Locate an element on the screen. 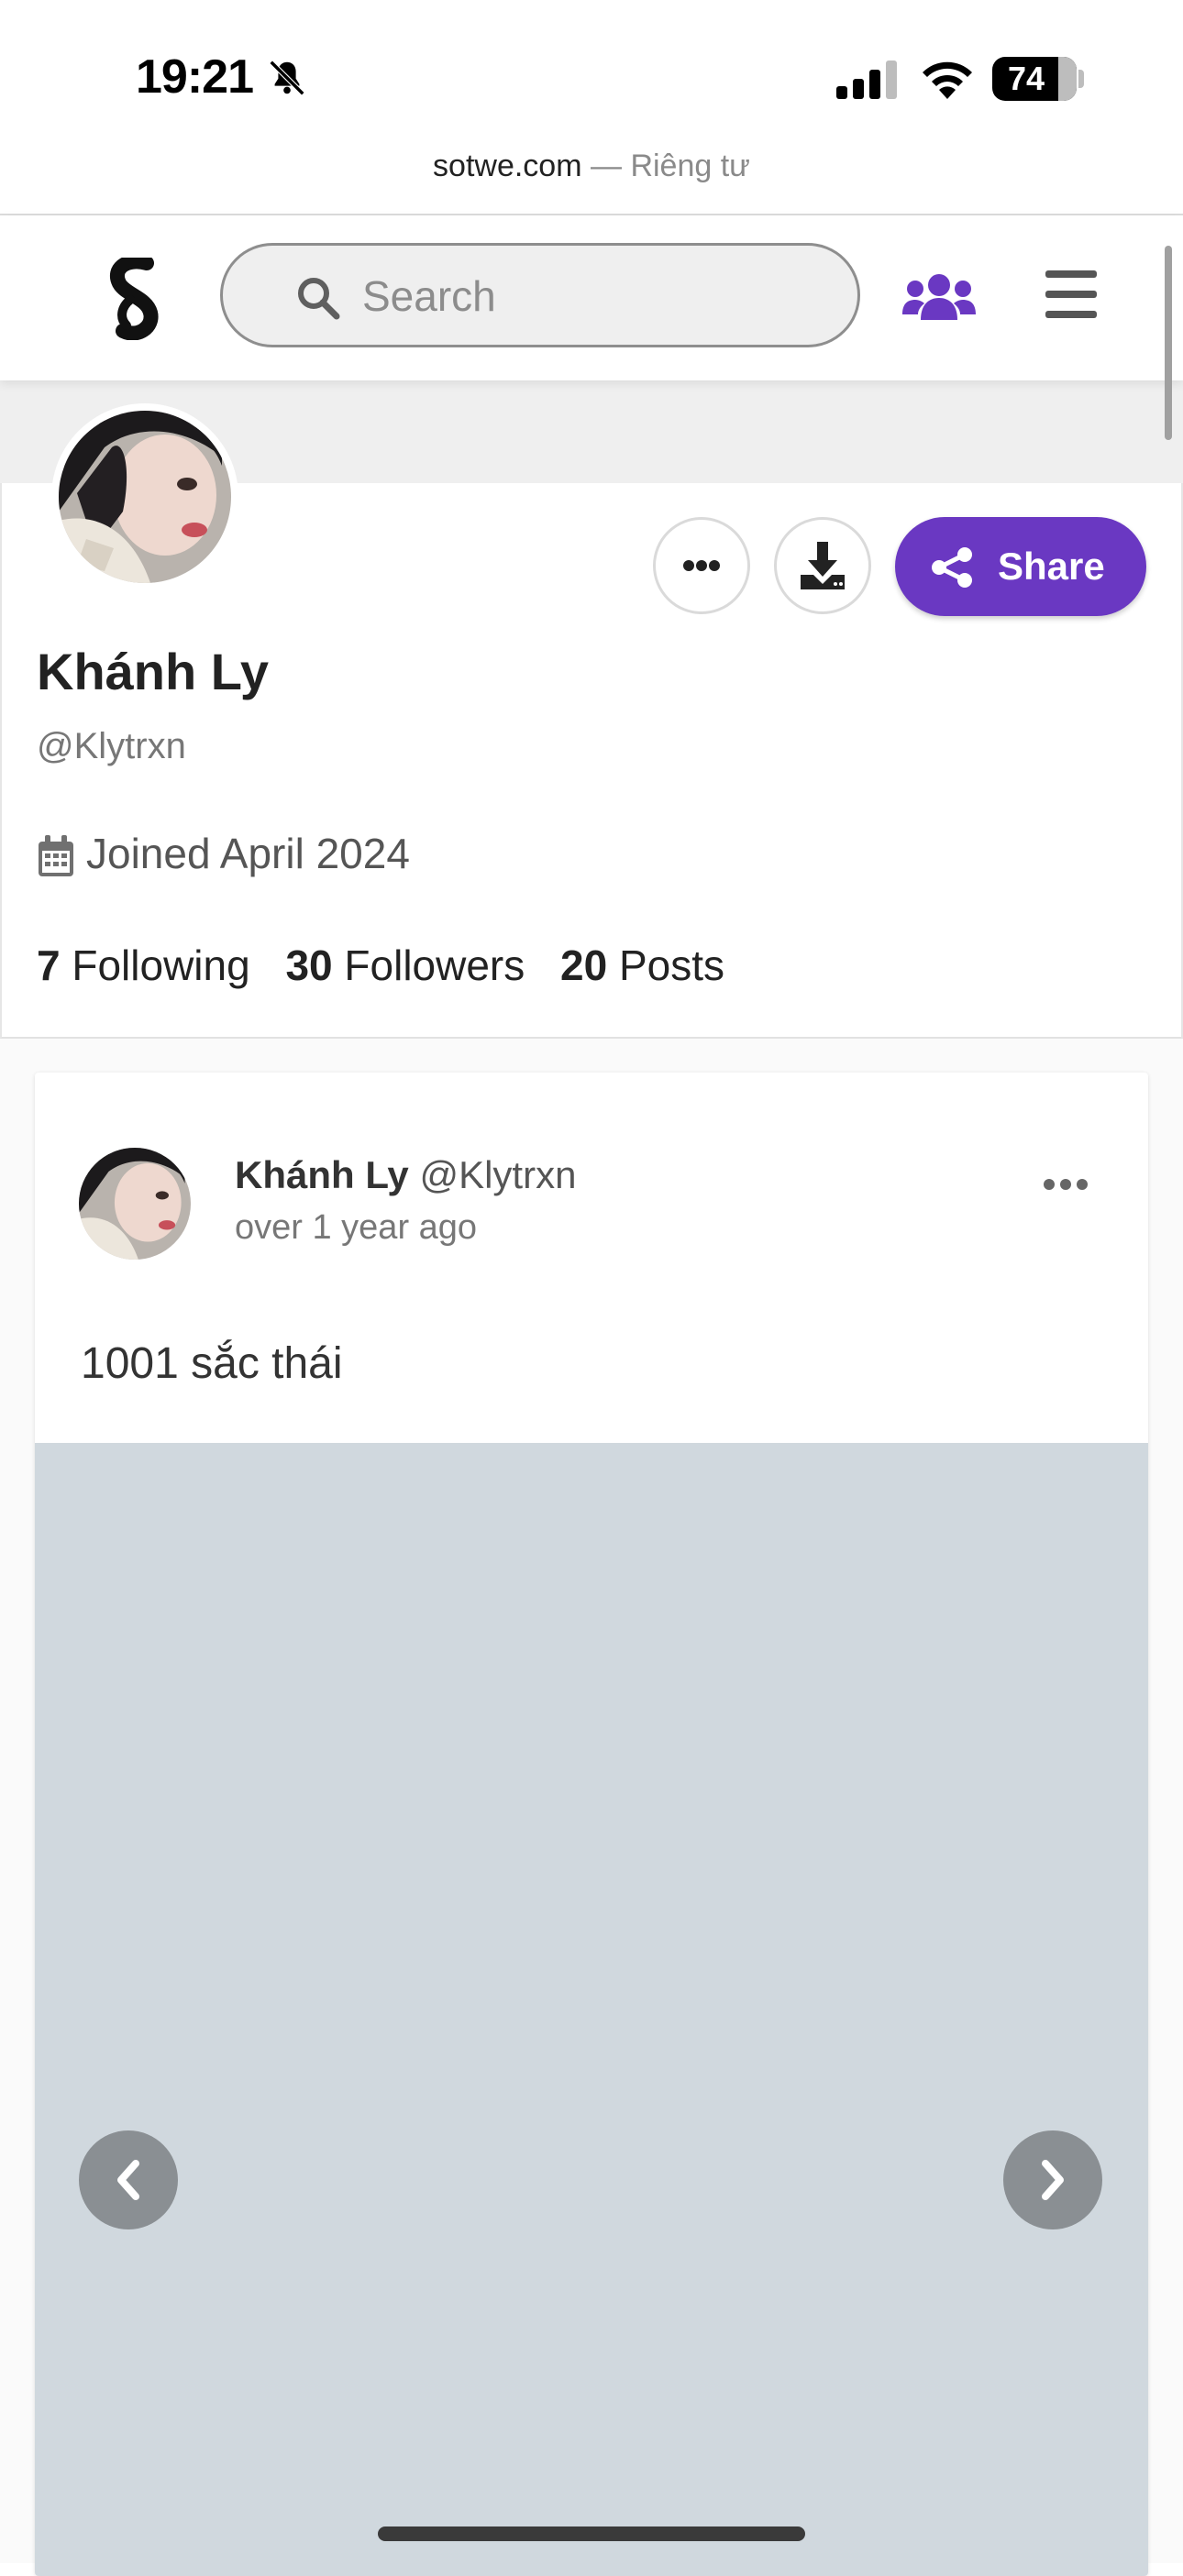 The image size is (1183, 2576). previous-media-button is located at coordinates (128, 2179).